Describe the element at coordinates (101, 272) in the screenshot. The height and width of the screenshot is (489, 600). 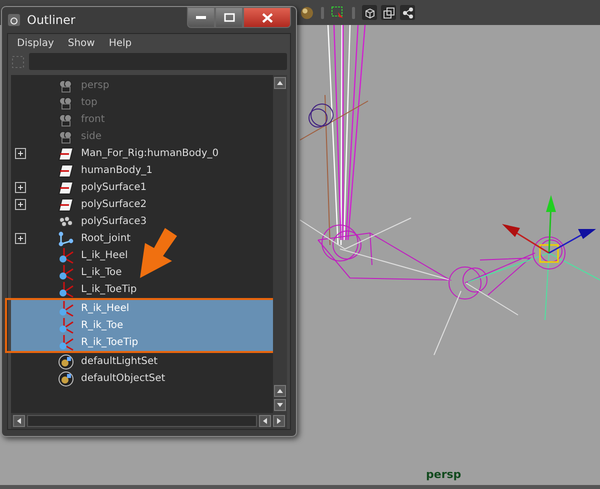
I see `item-label: L_ik_Toe` at that location.